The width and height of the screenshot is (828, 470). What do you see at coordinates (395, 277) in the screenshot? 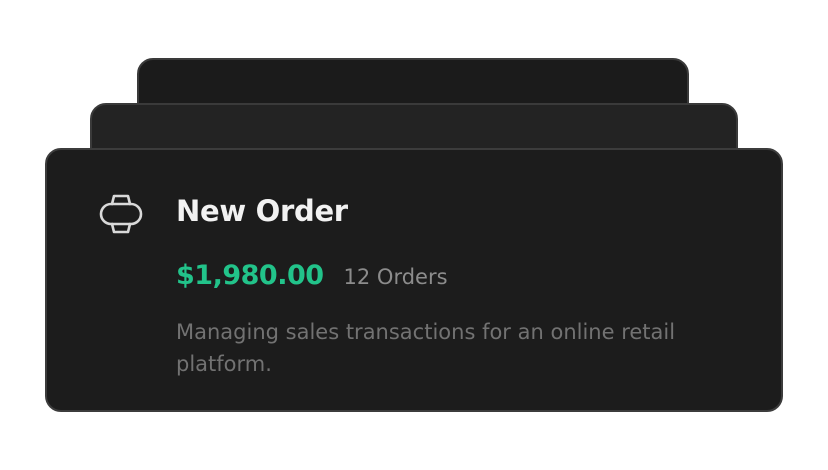
I see `order-count: 12 Orders` at bounding box center [395, 277].